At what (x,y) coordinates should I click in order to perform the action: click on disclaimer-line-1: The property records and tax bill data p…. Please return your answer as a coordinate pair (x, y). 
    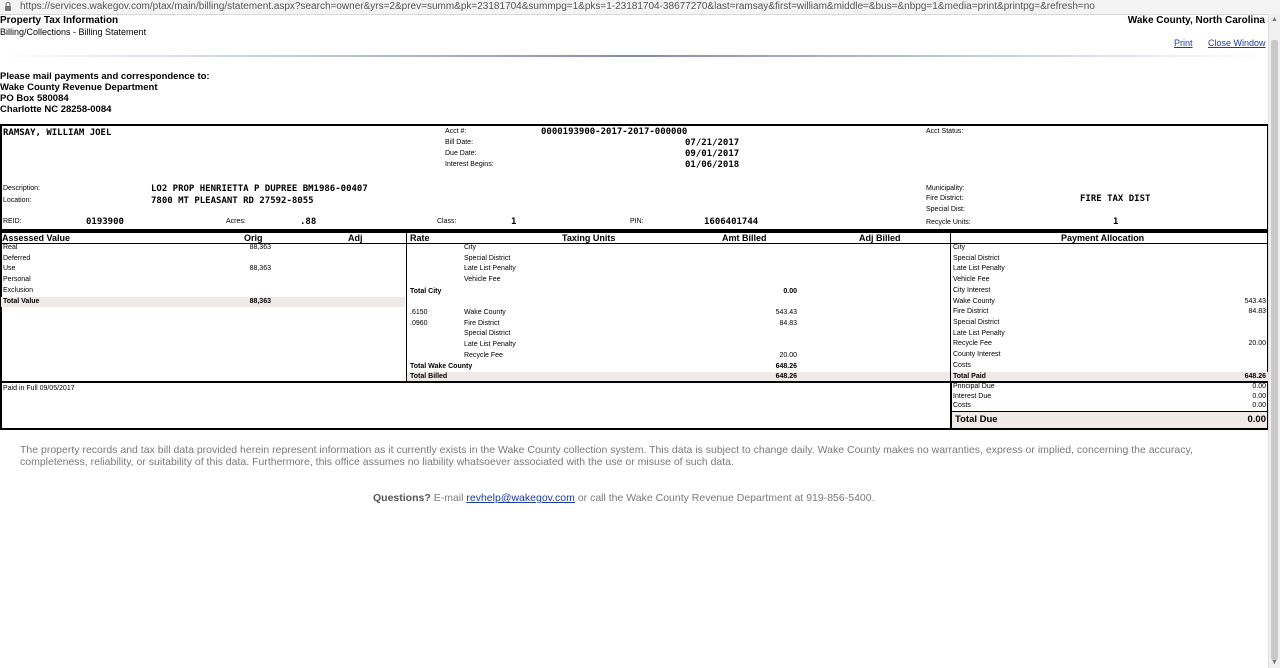
    Looking at the image, I should click on (606, 450).